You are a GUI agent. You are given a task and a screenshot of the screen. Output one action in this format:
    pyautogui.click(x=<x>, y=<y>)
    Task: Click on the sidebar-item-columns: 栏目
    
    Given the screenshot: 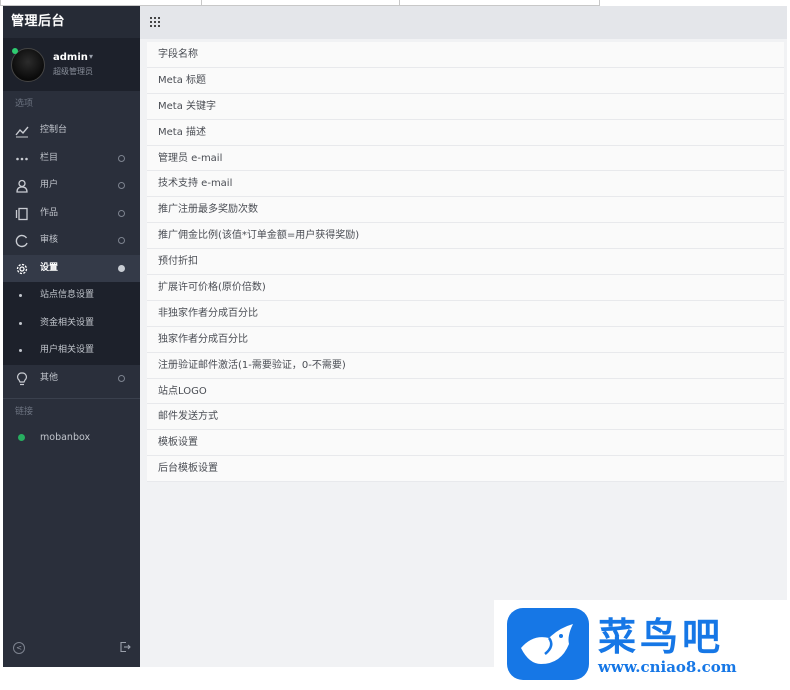 What is the action you would take?
    pyautogui.click(x=71, y=159)
    